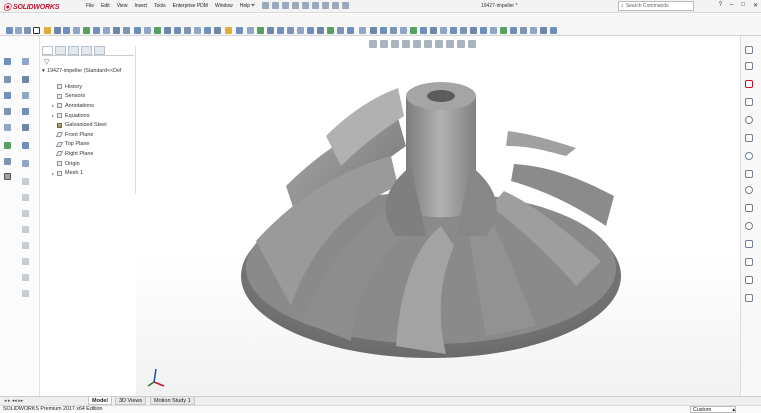  I want to click on print-icon, so click(295, 5).